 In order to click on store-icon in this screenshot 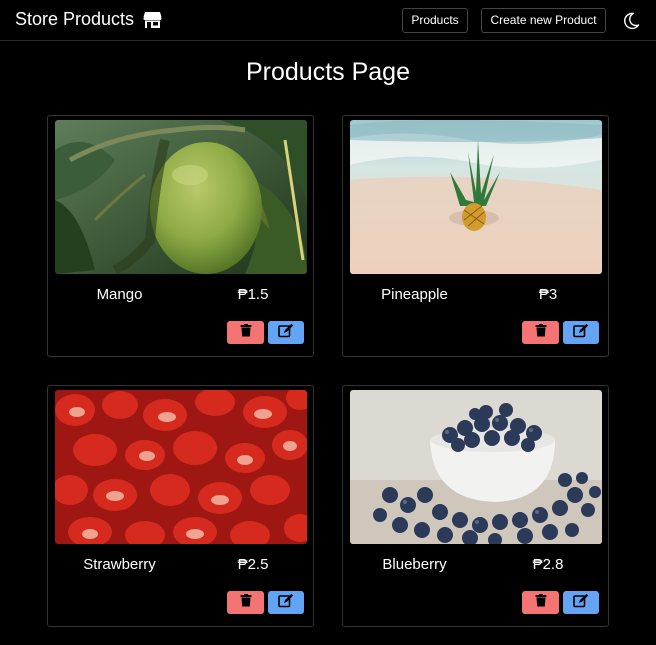, I will do `click(152, 20)`.